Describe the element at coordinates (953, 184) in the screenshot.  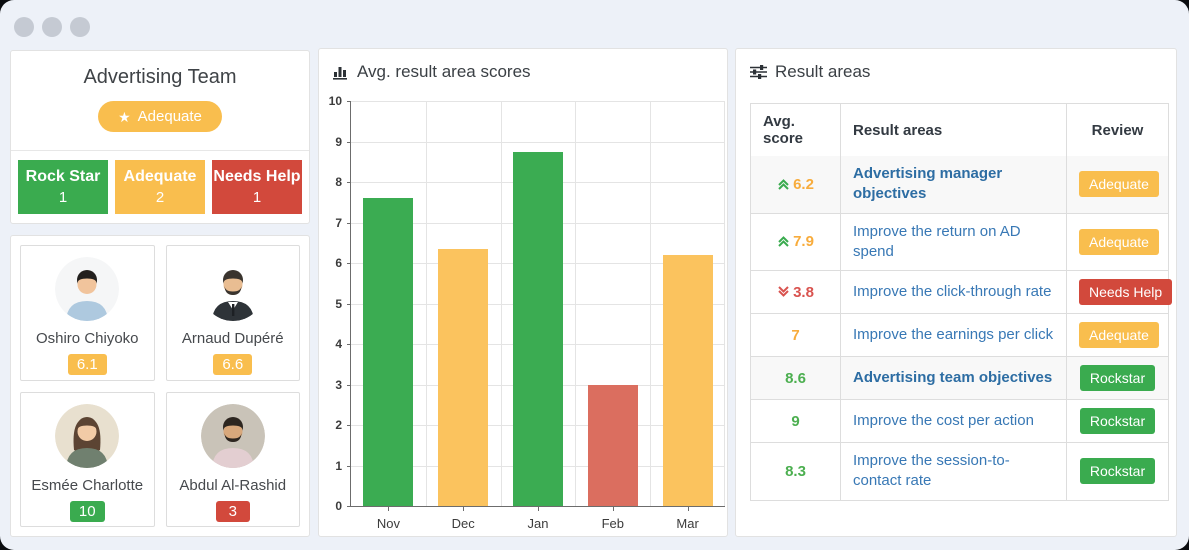
I see `result-area-link: Advertising manager objectives` at that location.